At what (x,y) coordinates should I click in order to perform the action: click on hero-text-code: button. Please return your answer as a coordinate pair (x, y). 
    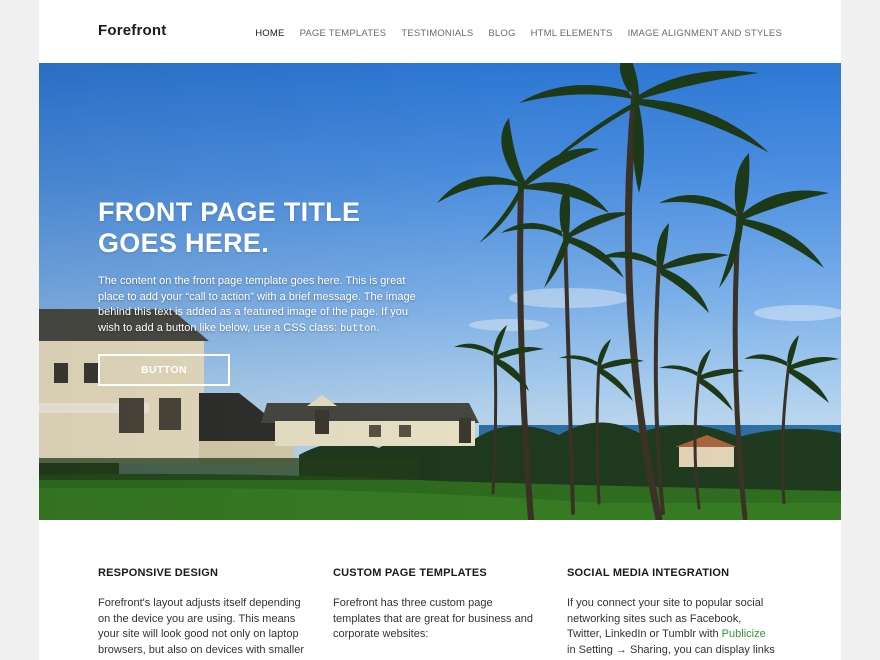
    Looking at the image, I should click on (358, 328).